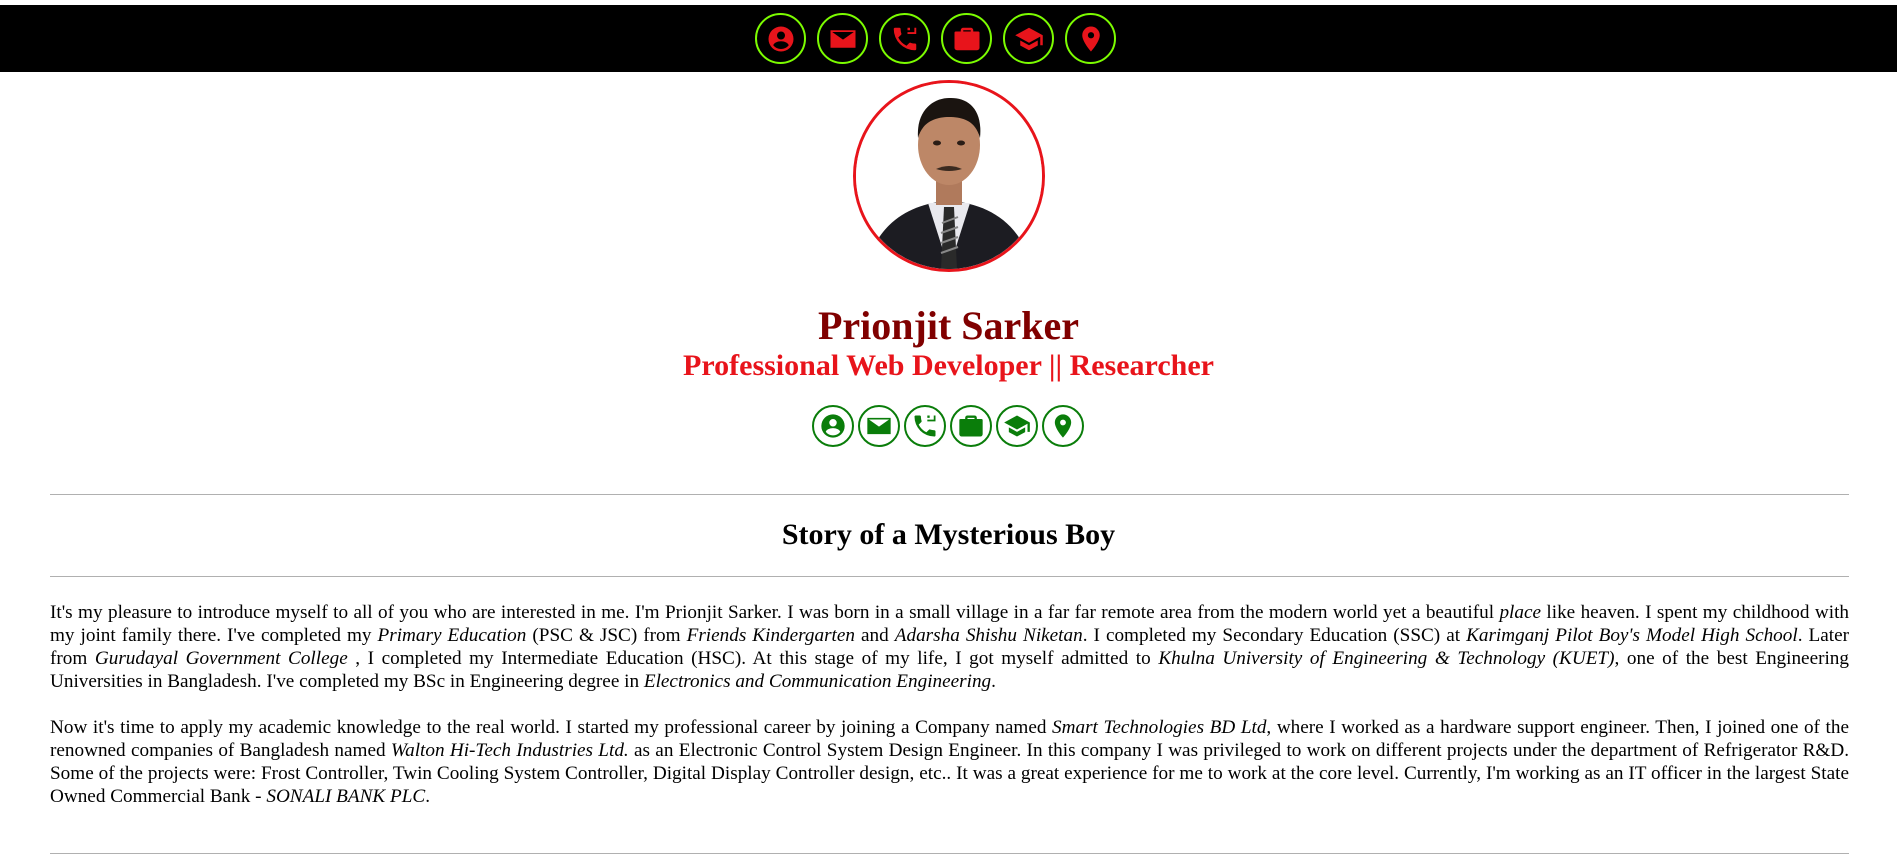 The image size is (1897, 862). Describe the element at coordinates (935, 38) in the screenshot. I see `top-nav-icons` at that location.